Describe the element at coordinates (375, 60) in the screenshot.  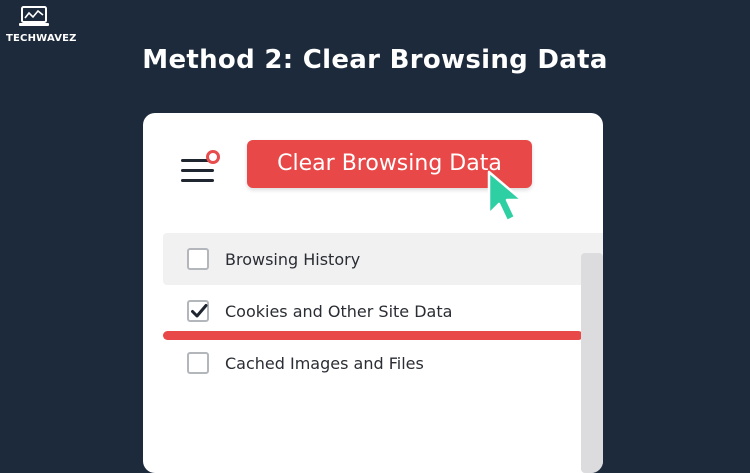
I see `page-title: Method 2: Clear Browsing Data` at that location.